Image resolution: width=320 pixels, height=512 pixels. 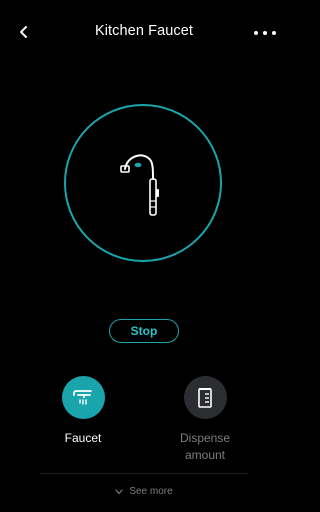 I want to click on see-more-button: See more, so click(x=144, y=491).